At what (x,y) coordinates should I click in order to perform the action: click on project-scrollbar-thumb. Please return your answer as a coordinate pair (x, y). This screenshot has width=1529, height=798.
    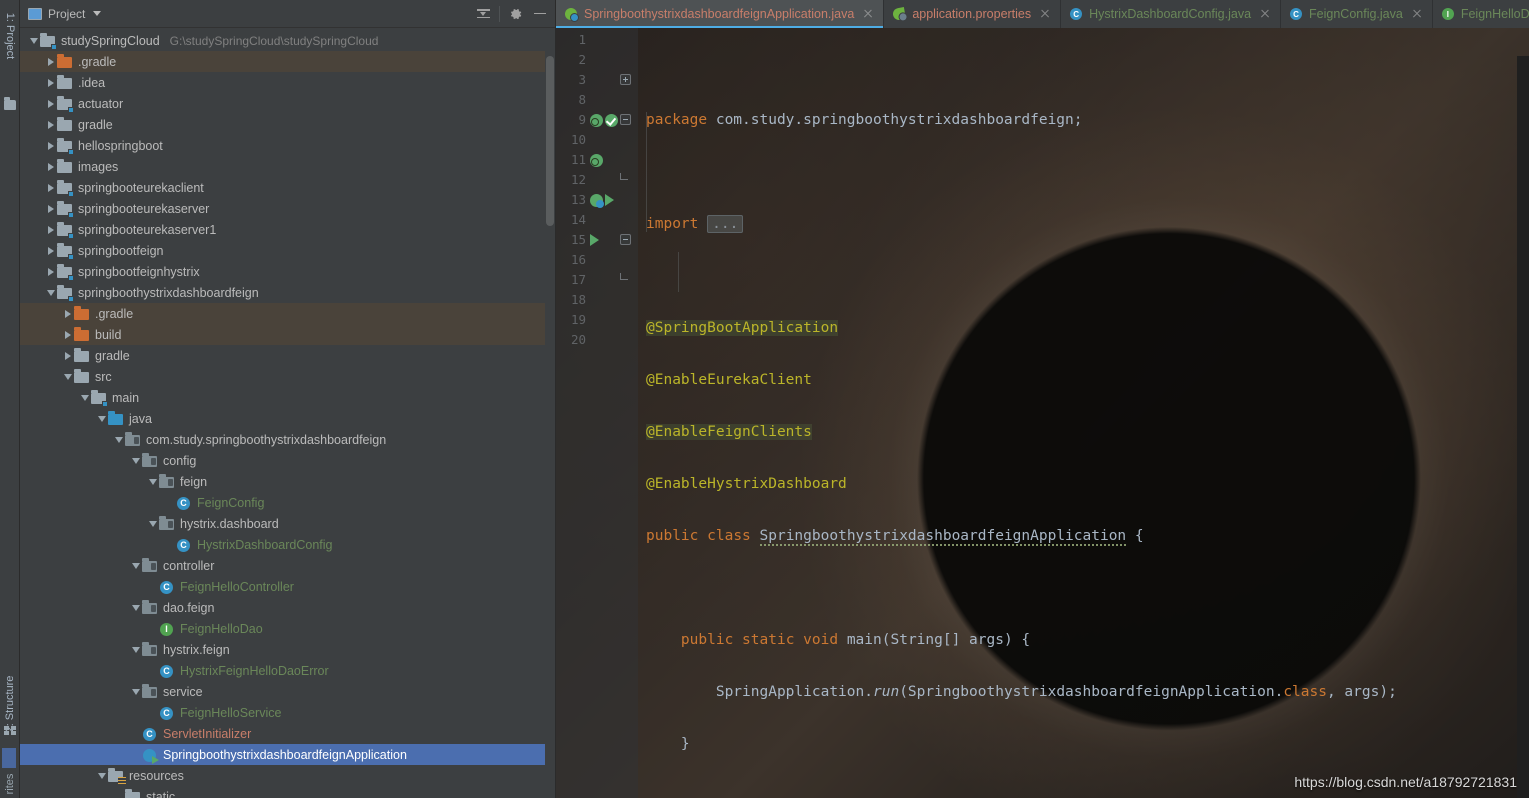
    Looking at the image, I should click on (550, 141).